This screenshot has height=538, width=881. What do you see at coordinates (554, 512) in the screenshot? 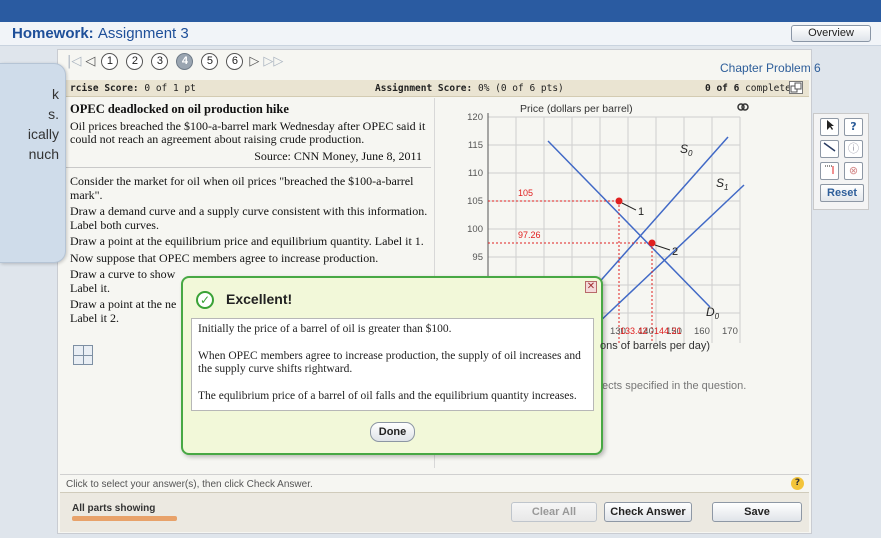
I see `clear-all-button: Clear All` at bounding box center [554, 512].